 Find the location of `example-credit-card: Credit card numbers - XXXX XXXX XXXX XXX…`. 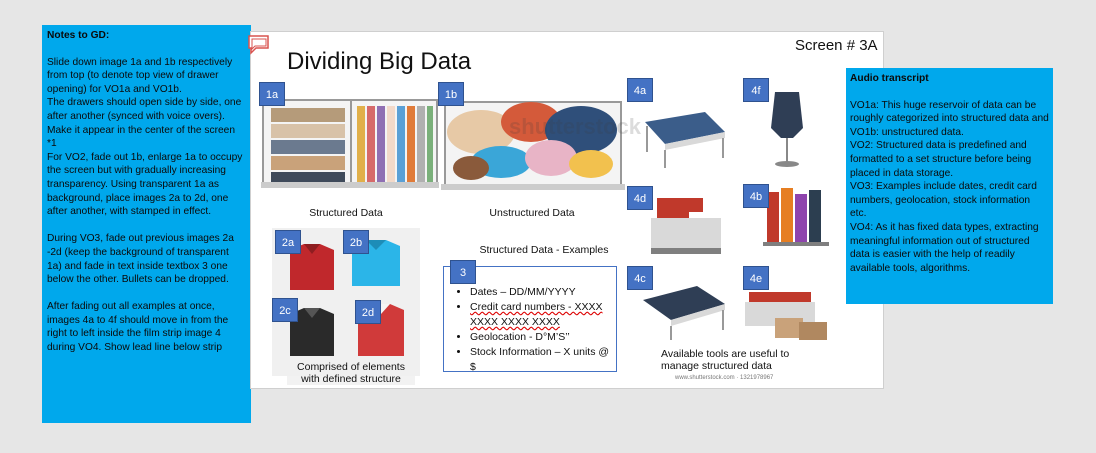

example-credit-card: Credit card numbers - XXXX XXXX XXXX XXX… is located at coordinates (543, 315).